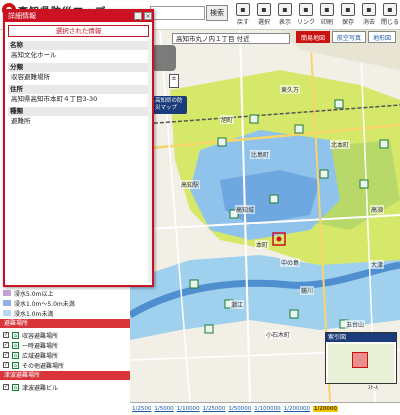 This screenshot has height=415, width=400. What do you see at coordinates (40, 388) in the screenshot?
I see `layer-label: 津波避難ビル` at bounding box center [40, 388].